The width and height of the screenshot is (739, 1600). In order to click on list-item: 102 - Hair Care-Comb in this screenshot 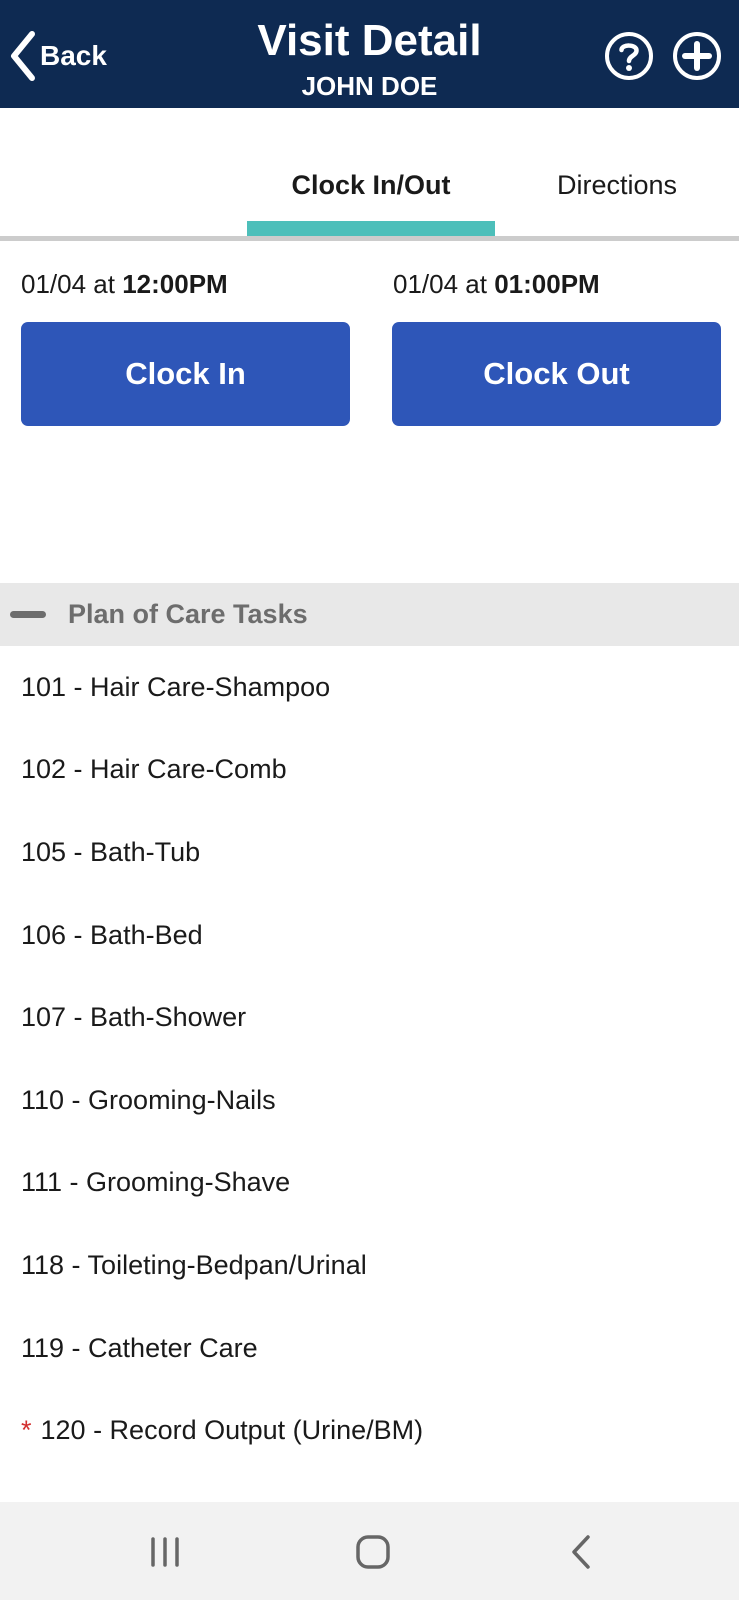, I will do `click(369, 770)`.